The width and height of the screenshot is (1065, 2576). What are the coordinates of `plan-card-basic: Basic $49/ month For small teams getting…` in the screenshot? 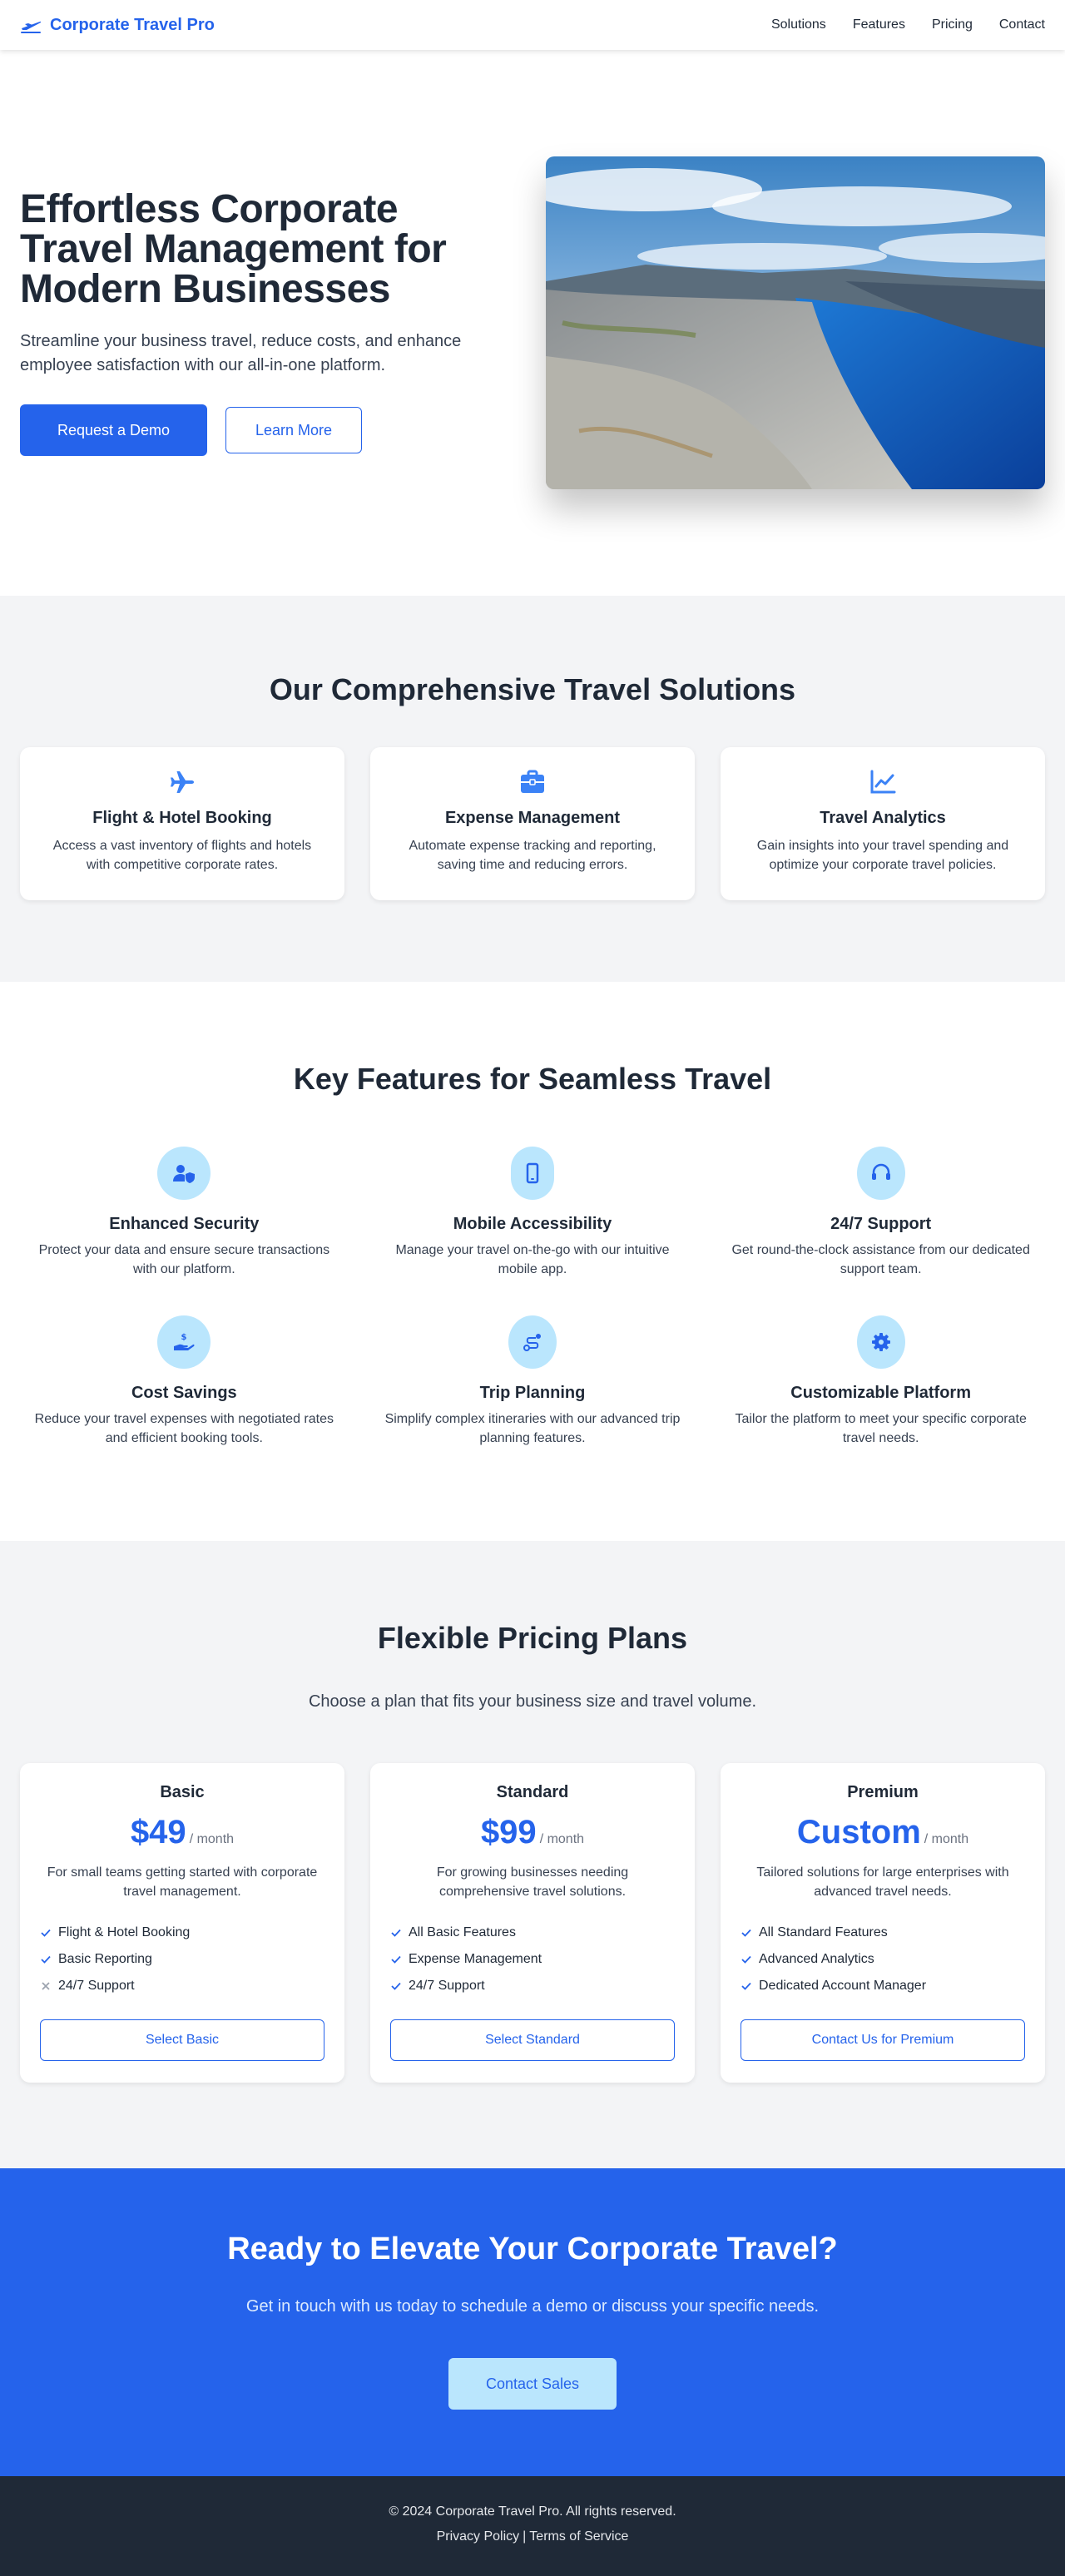 It's located at (182, 1923).